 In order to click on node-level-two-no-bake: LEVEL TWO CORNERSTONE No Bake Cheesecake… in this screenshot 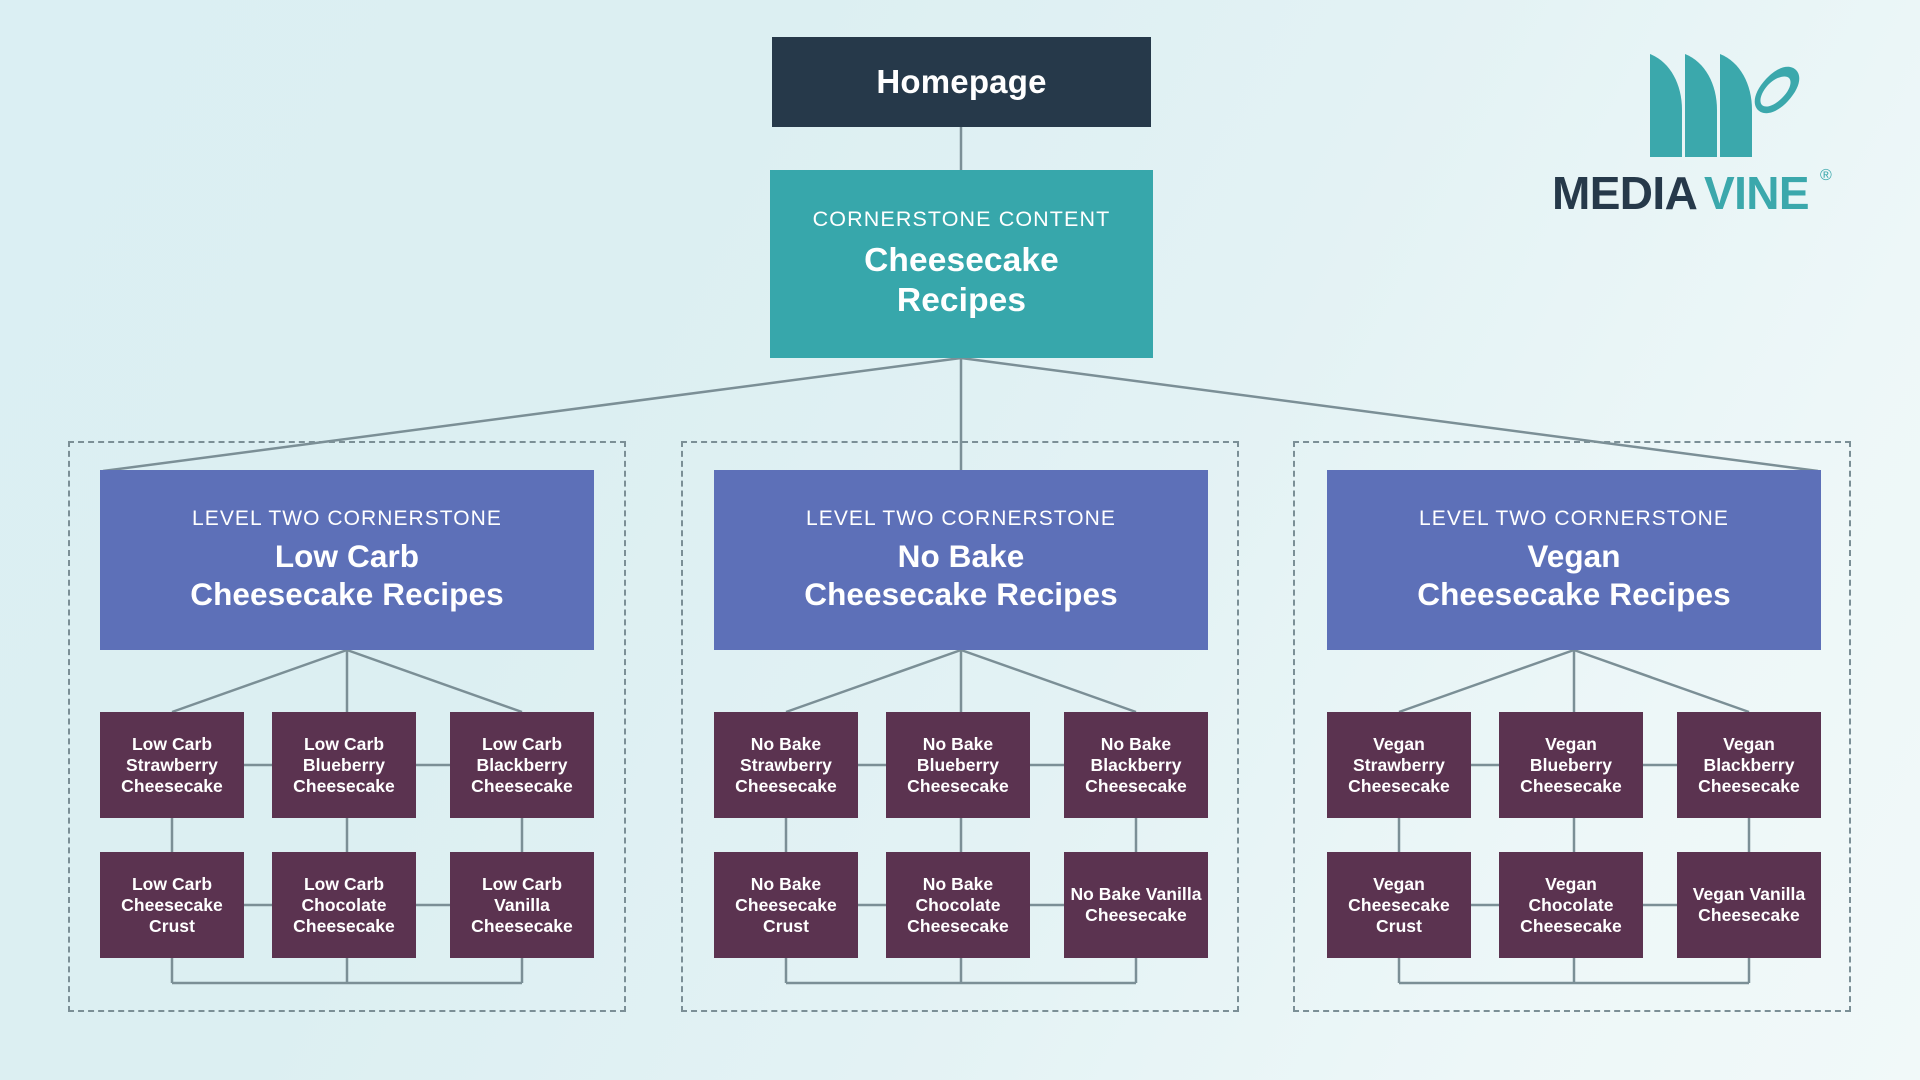, I will do `click(961, 560)`.